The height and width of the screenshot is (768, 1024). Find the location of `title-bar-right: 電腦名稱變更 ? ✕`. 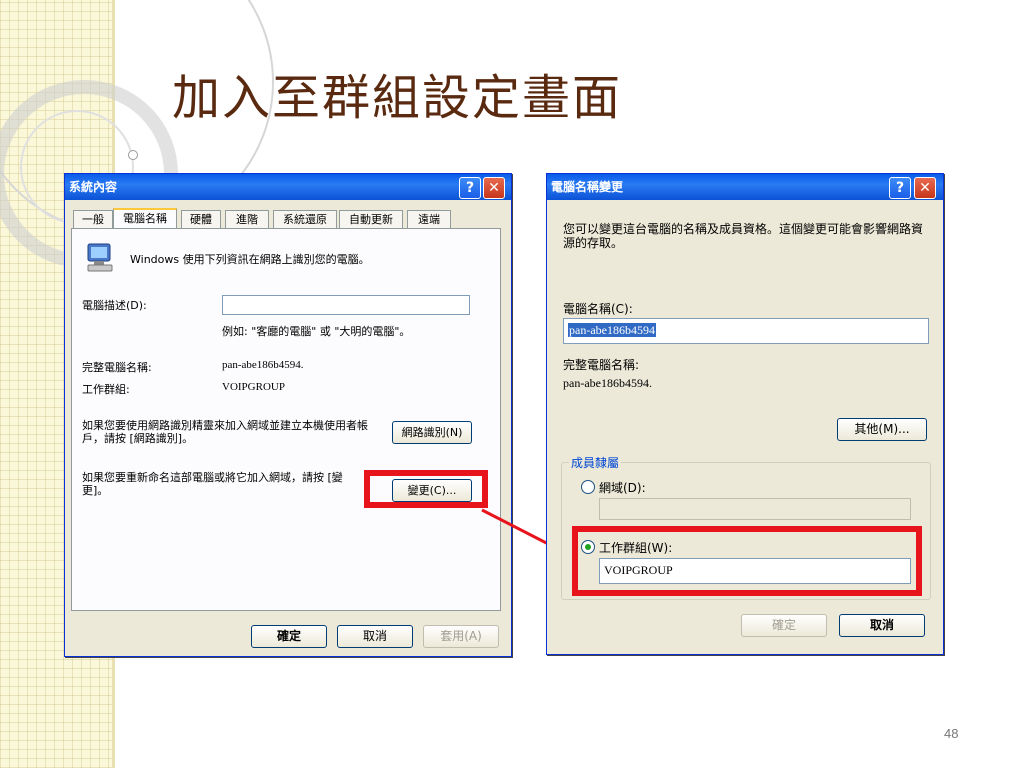

title-bar-right: 電腦名稱變更 ? ✕ is located at coordinates (745, 187).